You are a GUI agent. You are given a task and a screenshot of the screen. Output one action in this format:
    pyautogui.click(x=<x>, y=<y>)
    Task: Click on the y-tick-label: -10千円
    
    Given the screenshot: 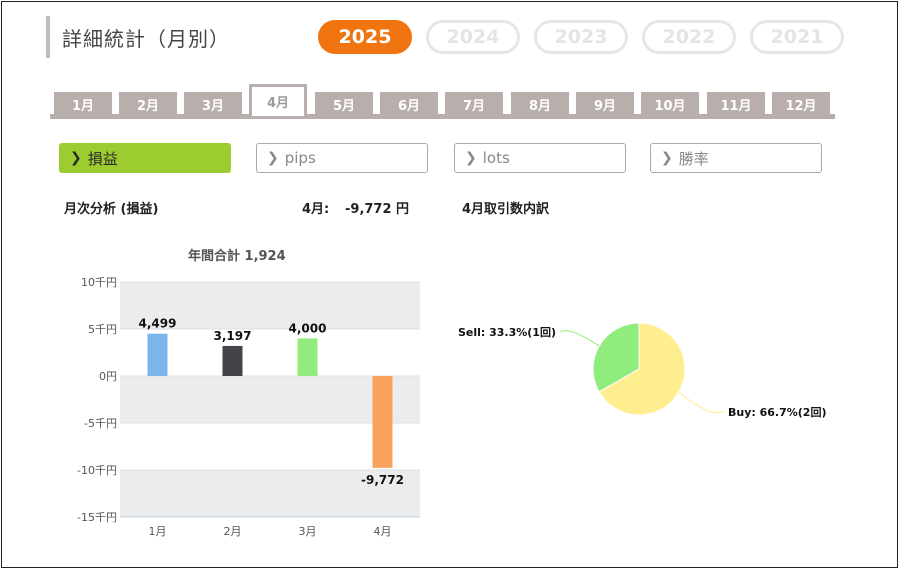 What is the action you would take?
    pyautogui.click(x=97, y=470)
    